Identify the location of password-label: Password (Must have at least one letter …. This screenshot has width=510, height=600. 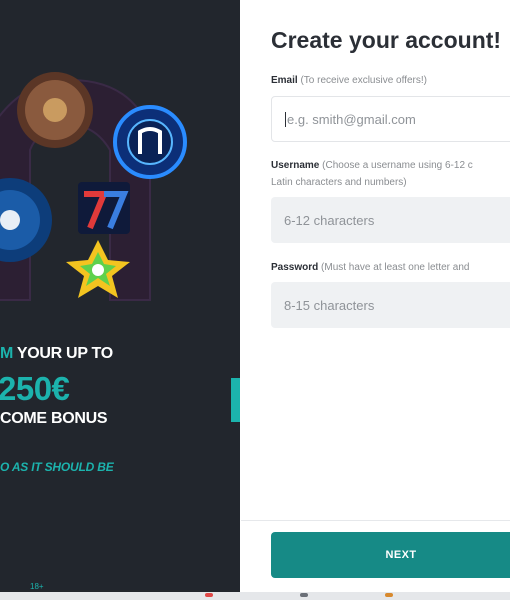
(370, 267).